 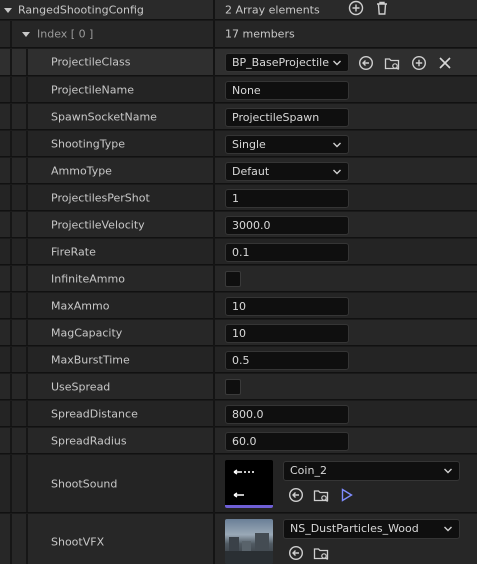 What do you see at coordinates (94, 413) in the screenshot?
I see `label-spread-distance: SpreadDistance` at bounding box center [94, 413].